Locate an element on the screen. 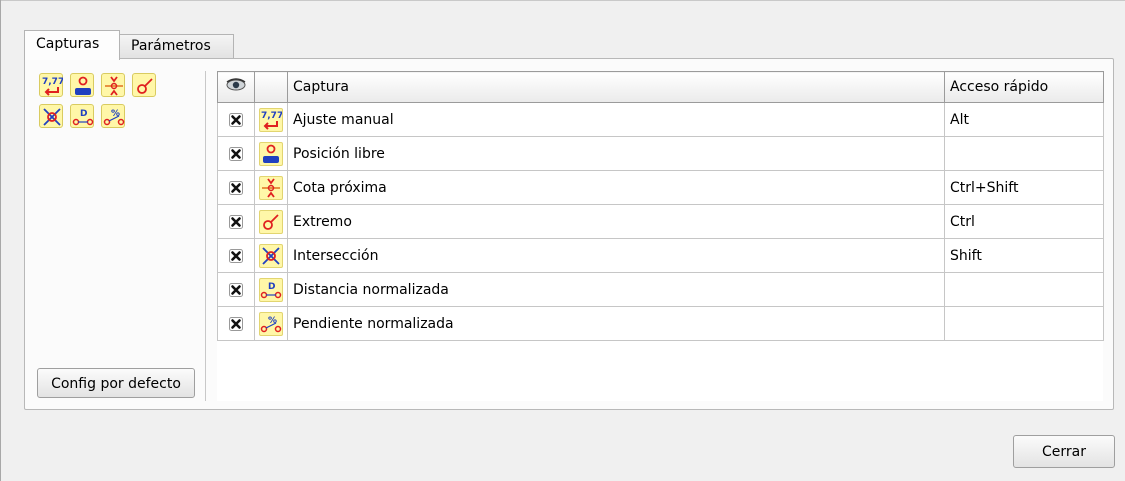  table-row: Intersección Shift is located at coordinates (660, 255).